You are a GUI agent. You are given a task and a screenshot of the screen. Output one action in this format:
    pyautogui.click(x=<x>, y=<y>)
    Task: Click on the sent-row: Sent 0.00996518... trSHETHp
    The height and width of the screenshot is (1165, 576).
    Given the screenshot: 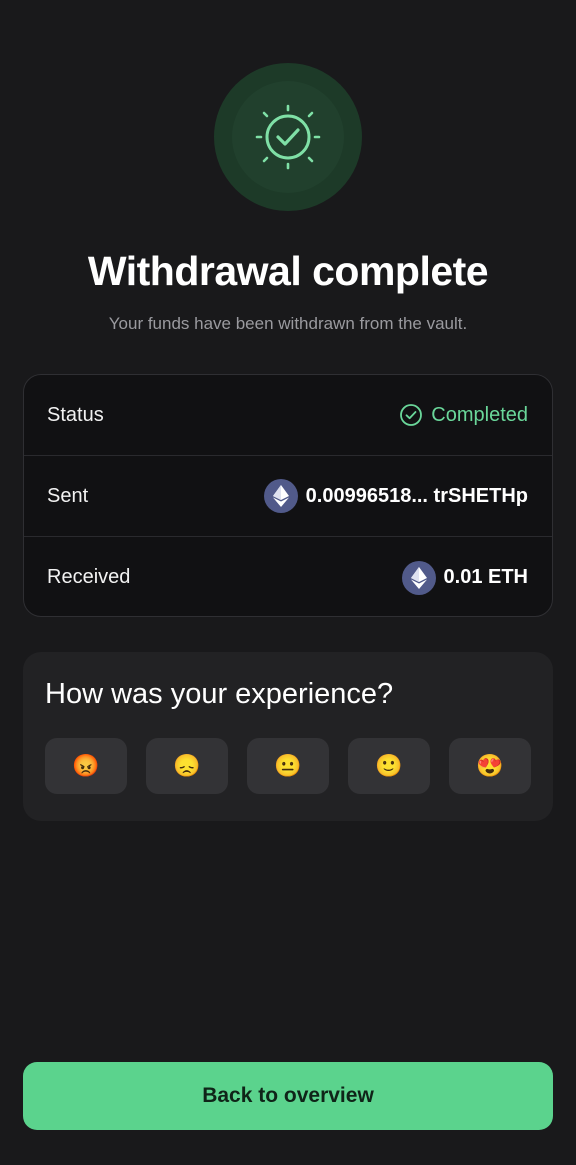 What is the action you would take?
    pyautogui.click(x=288, y=496)
    